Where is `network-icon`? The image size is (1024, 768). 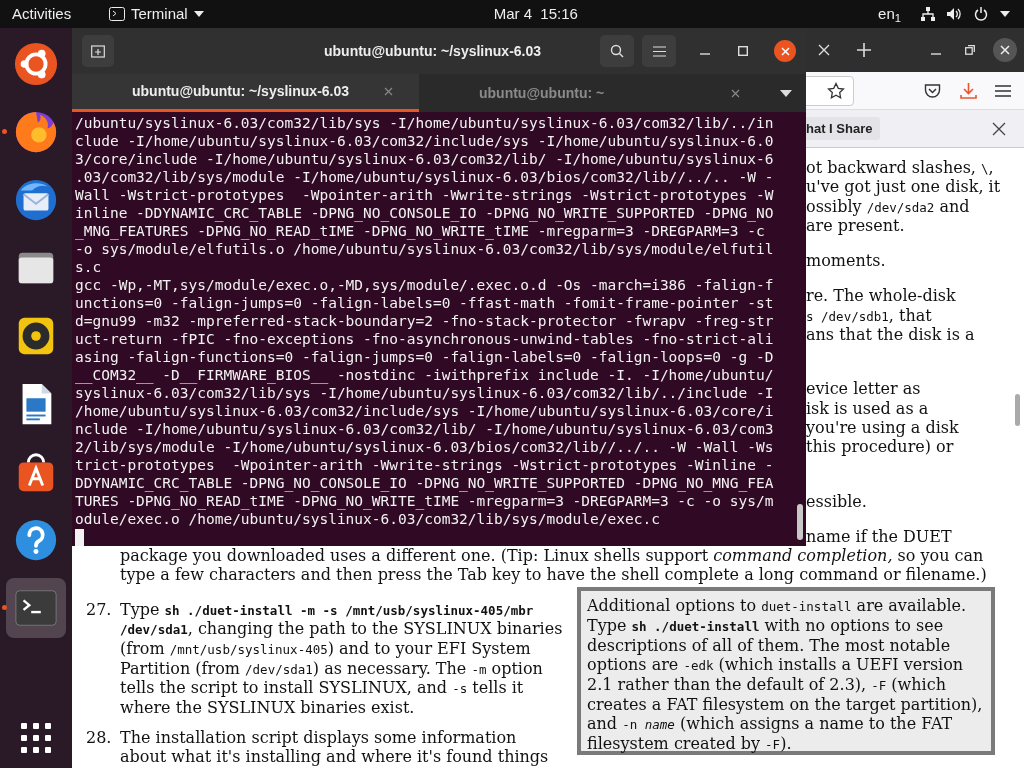
network-icon is located at coordinates (928, 14).